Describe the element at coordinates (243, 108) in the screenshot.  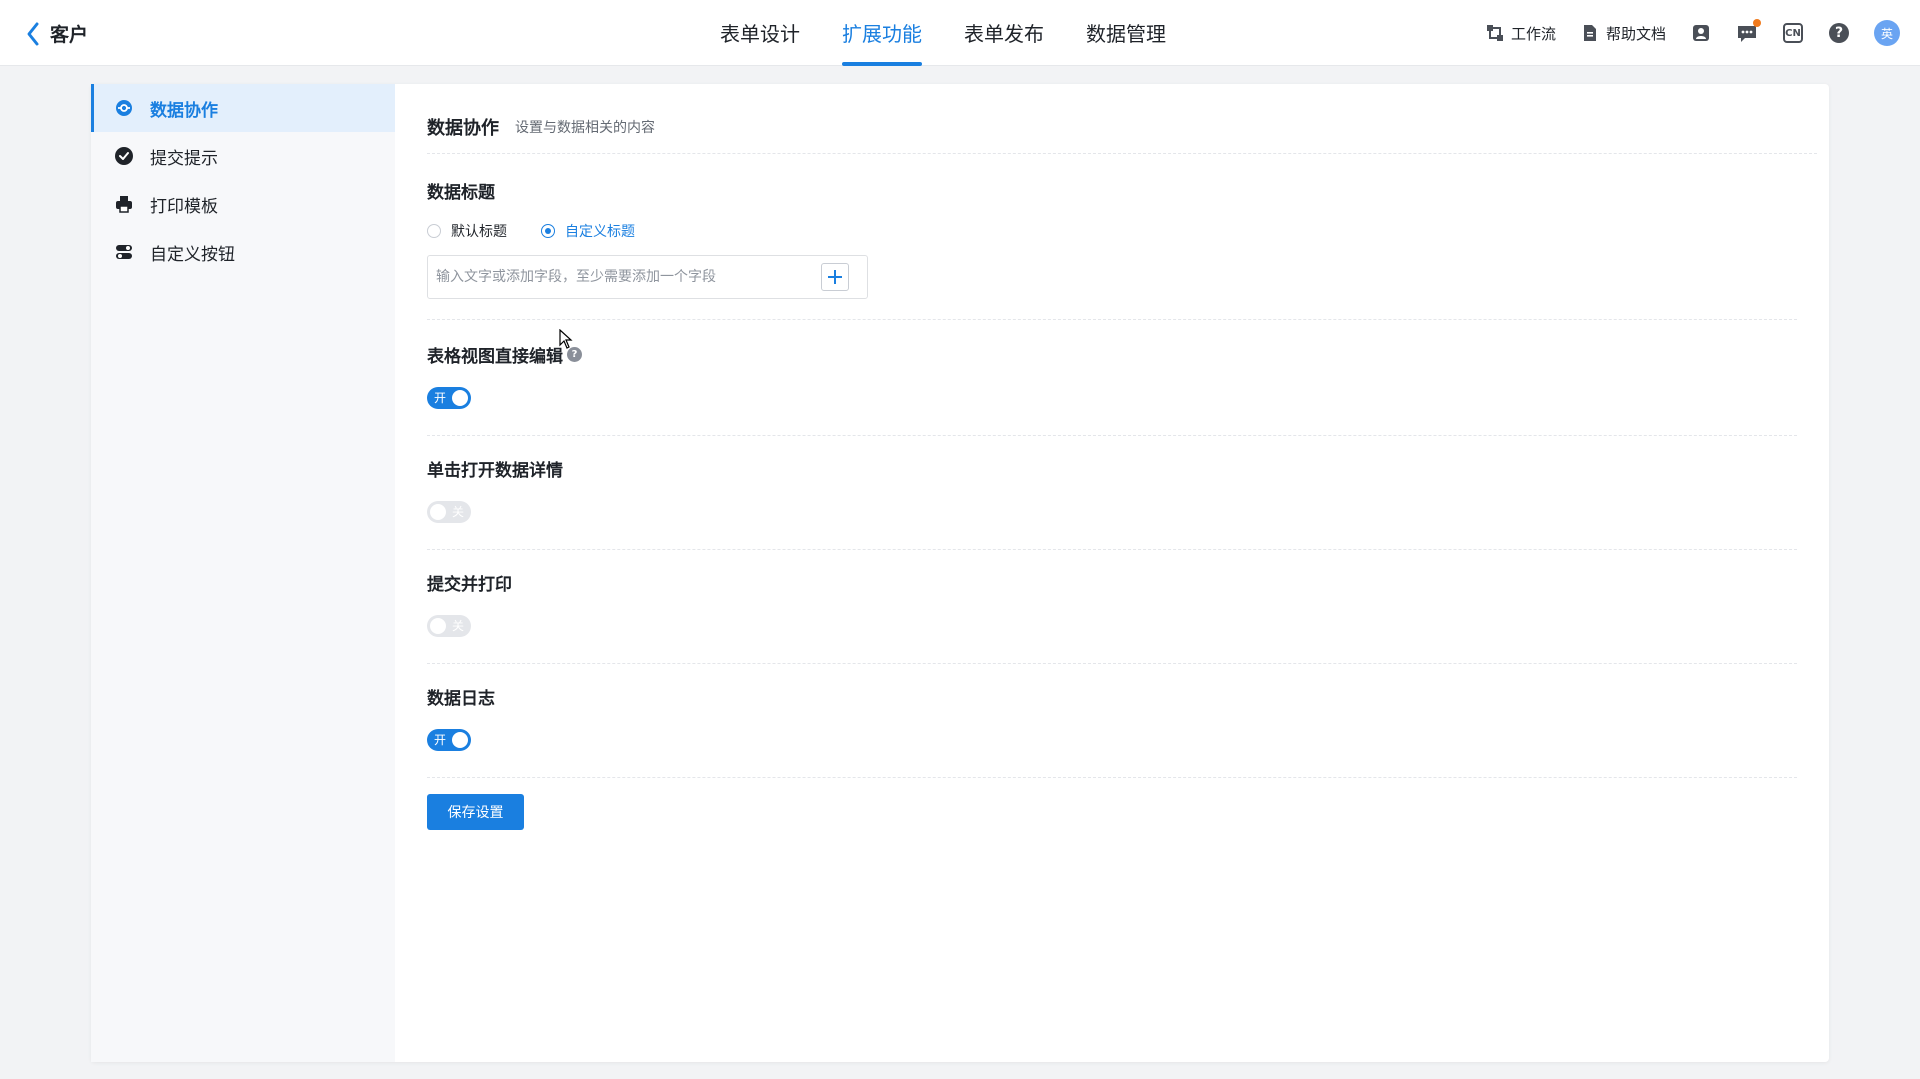
I see `sidebar-item-data-collaboration: 数据协作` at that location.